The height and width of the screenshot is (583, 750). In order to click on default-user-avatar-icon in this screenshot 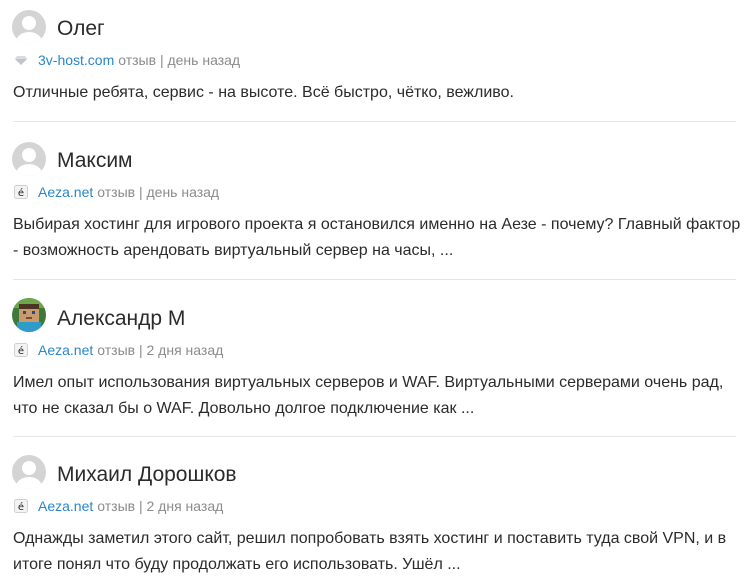, I will do `click(29, 472)`.